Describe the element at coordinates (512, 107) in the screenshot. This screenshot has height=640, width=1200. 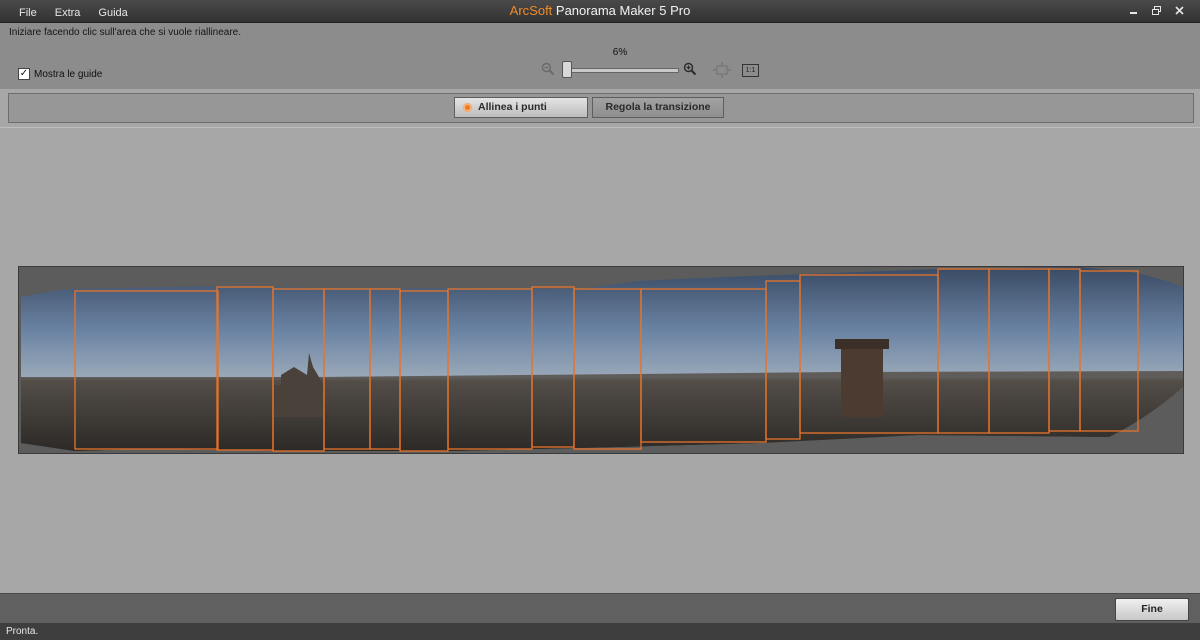
I see `tab-align-points-label: Allinea i punti` at that location.